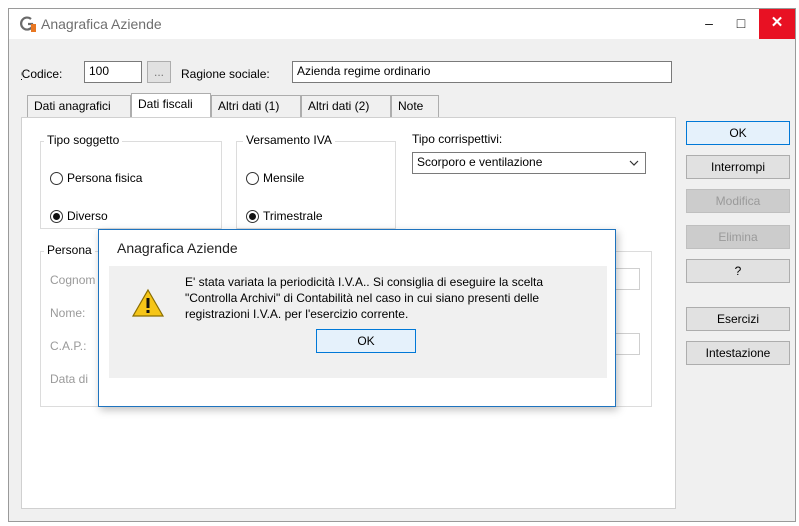 This screenshot has height=526, width=799. I want to click on postal-code-label: C.A.P.:, so click(68, 346).